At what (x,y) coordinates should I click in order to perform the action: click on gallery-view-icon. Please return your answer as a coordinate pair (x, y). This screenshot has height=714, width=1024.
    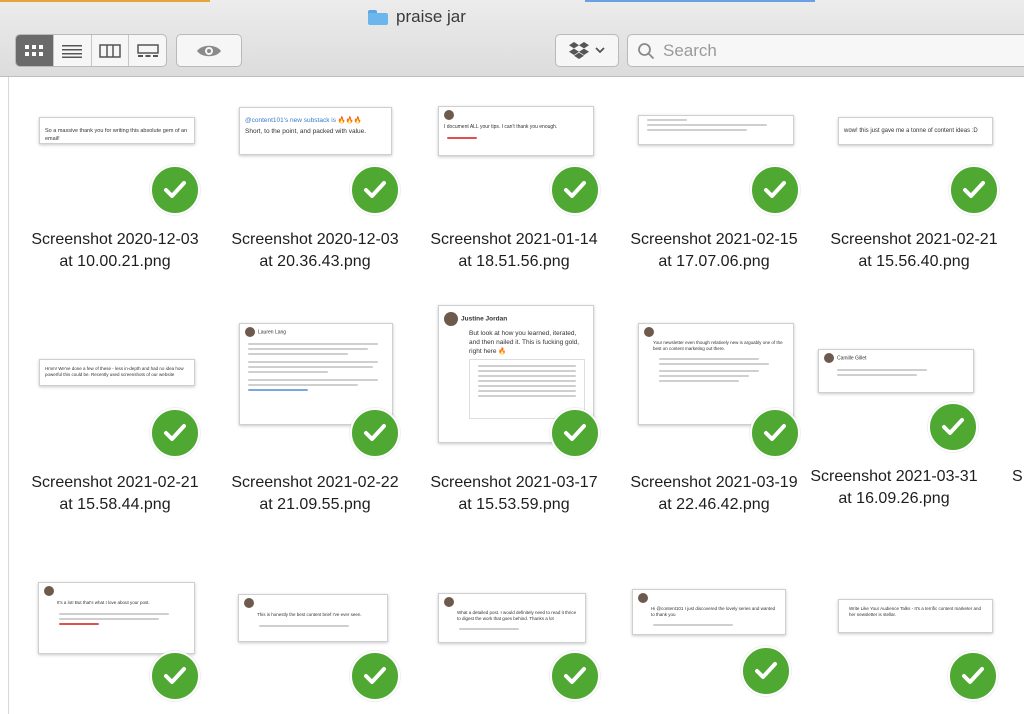
    Looking at the image, I should click on (147, 50).